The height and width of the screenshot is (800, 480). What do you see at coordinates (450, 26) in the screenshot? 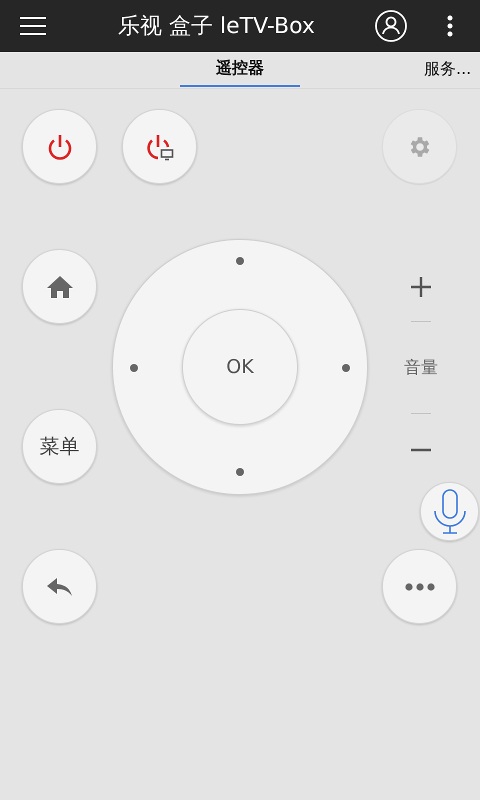
I see `overflow-menu-icon` at bounding box center [450, 26].